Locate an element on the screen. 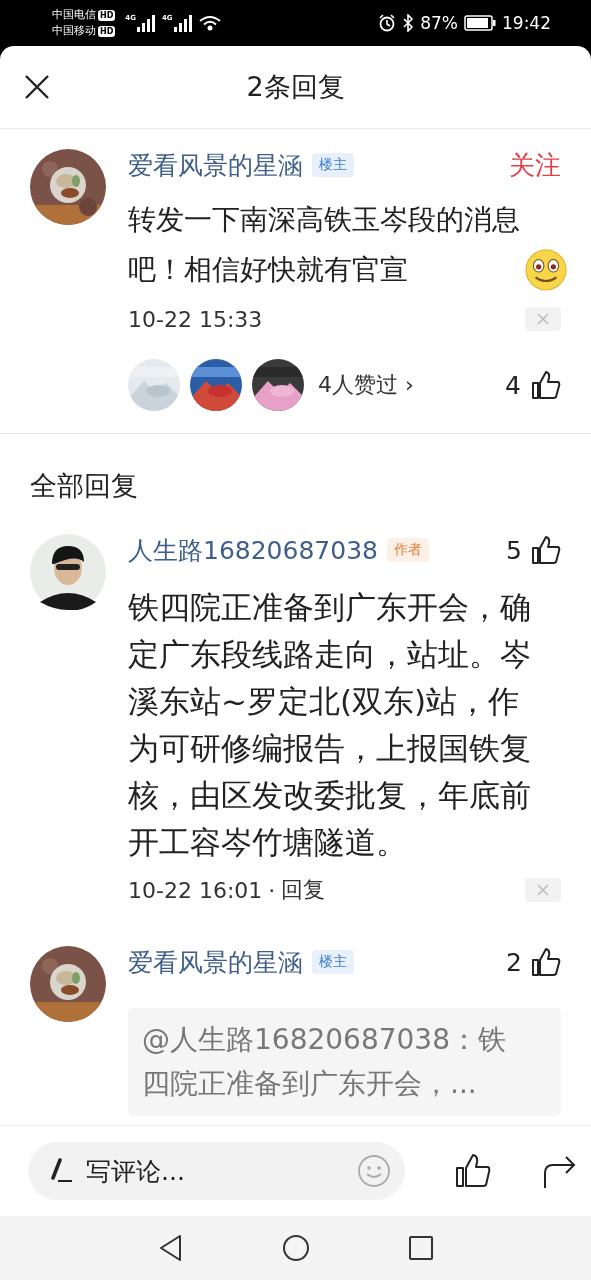 This screenshot has width=591, height=1280. header-title: 2条回复 is located at coordinates (295, 87).